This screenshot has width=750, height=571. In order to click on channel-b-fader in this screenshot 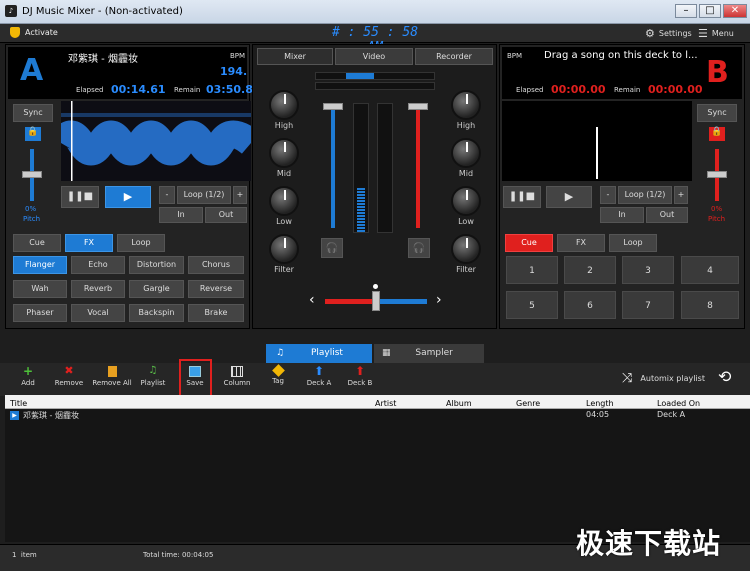, I will do `click(418, 165)`.